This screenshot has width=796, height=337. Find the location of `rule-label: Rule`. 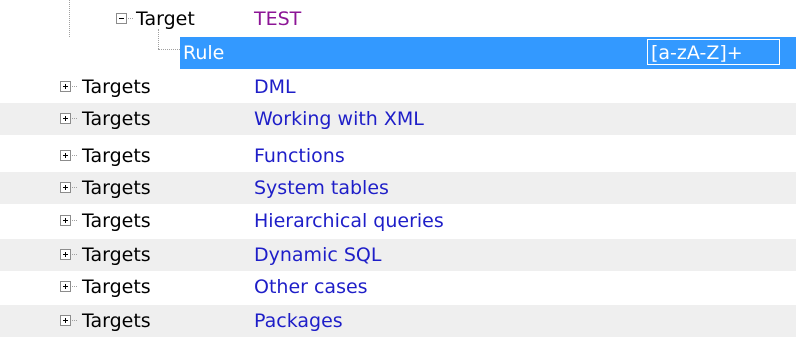

rule-label: Rule is located at coordinates (204, 53).